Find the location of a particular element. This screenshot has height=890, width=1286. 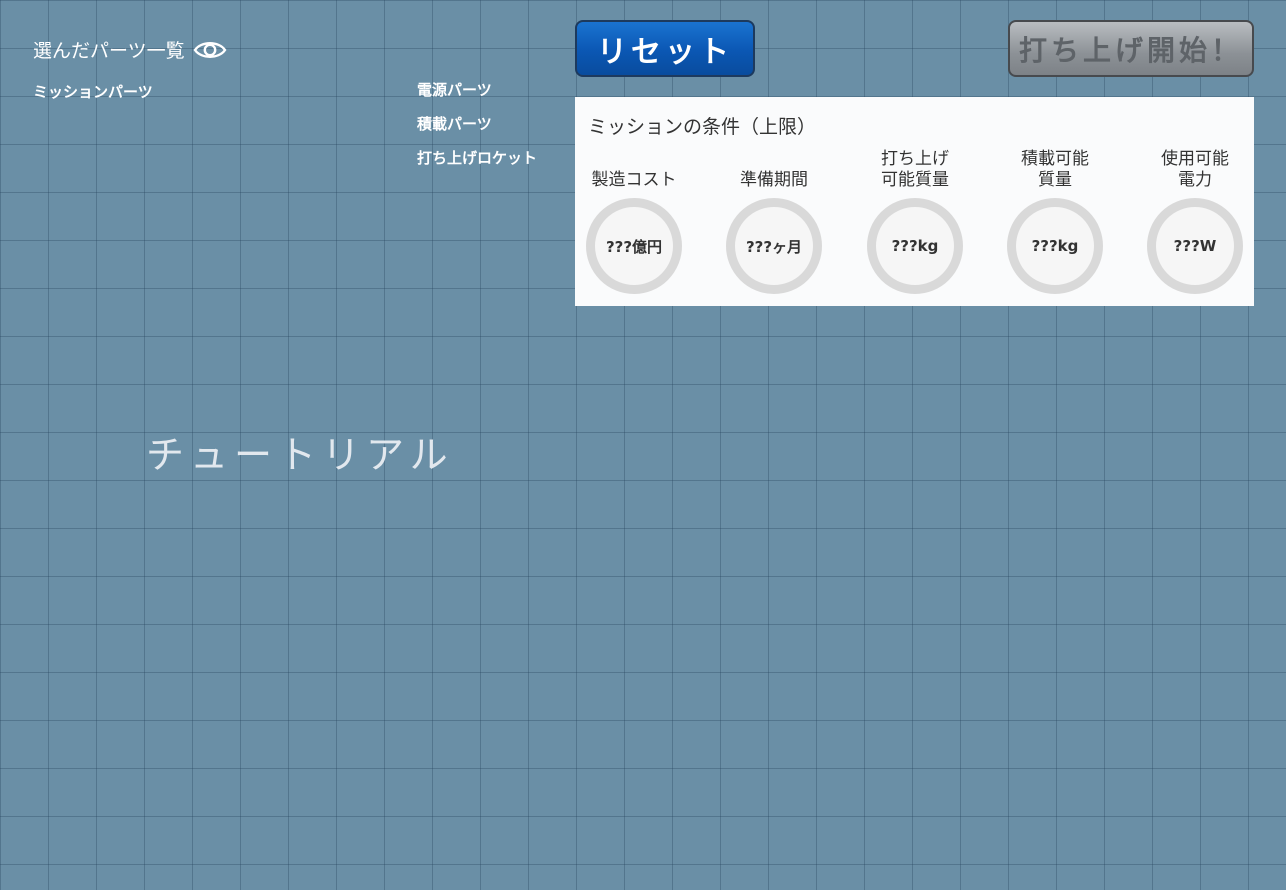

eye-icon is located at coordinates (210, 50).